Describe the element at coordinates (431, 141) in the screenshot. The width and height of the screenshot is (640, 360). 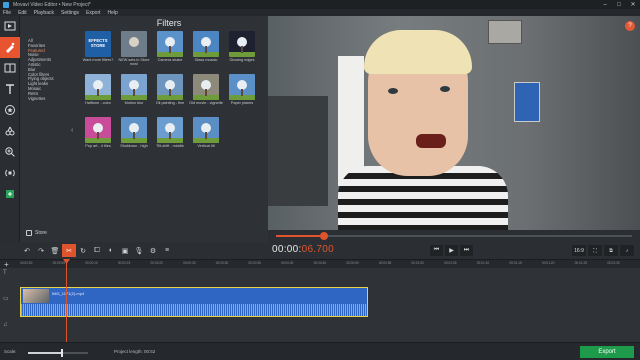
I see `mouth` at that location.